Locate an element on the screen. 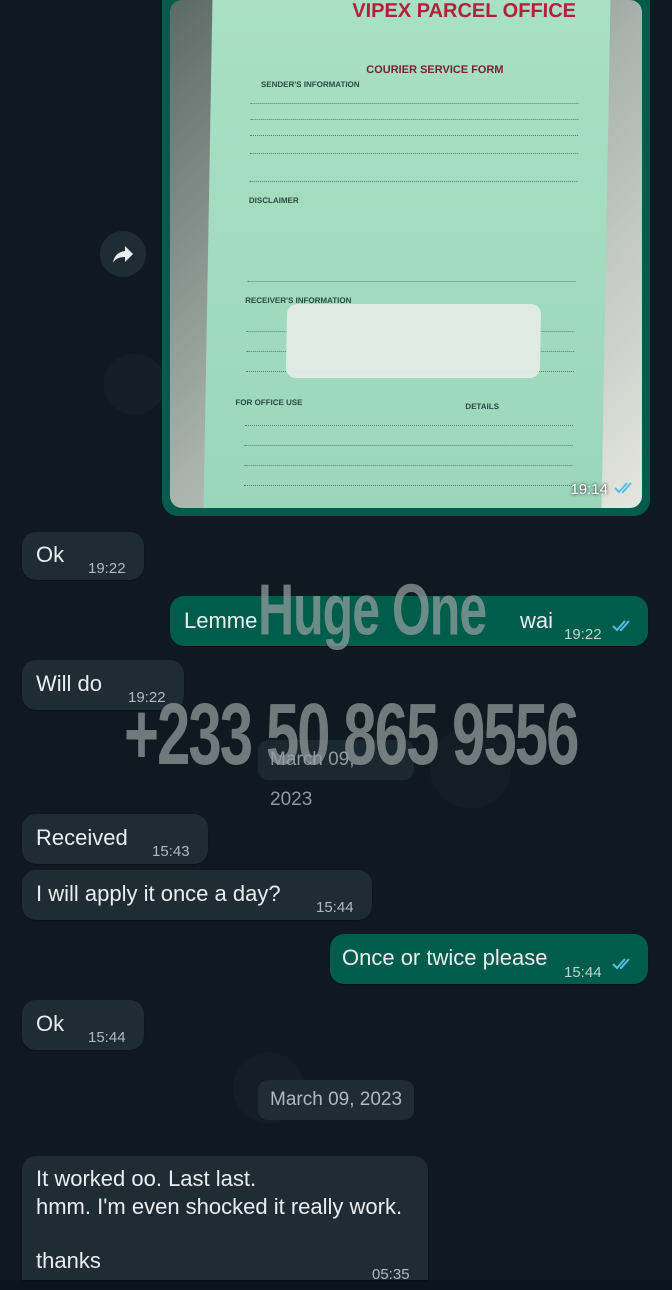 This screenshot has width=672, height=1290. form-sender-heading: SENDER'S INFORMATION is located at coordinates (310, 84).